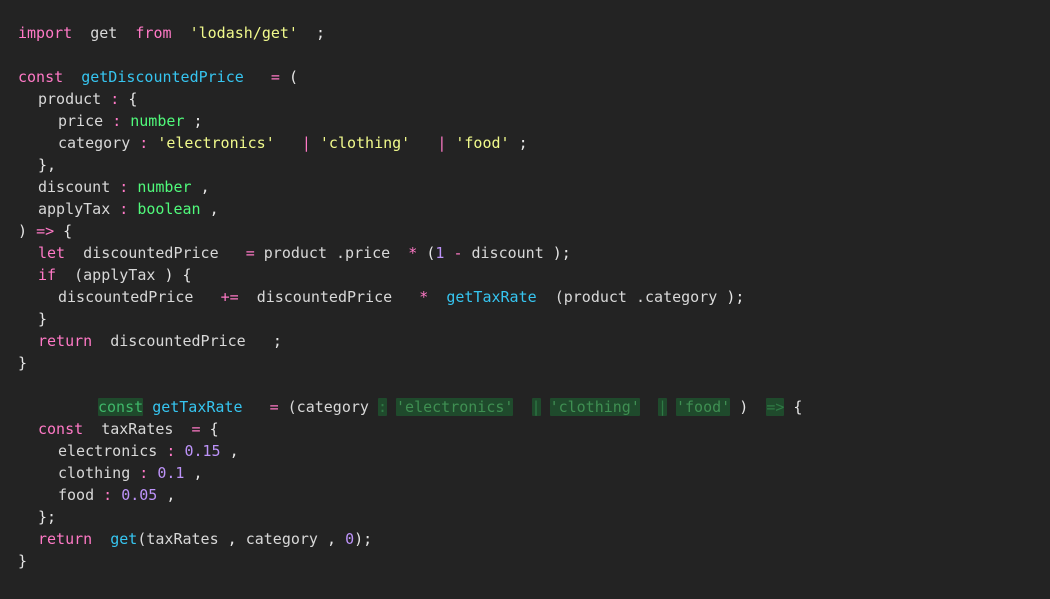 The image size is (1050, 599). I want to click on code-token: 0.15, so click(202, 451).